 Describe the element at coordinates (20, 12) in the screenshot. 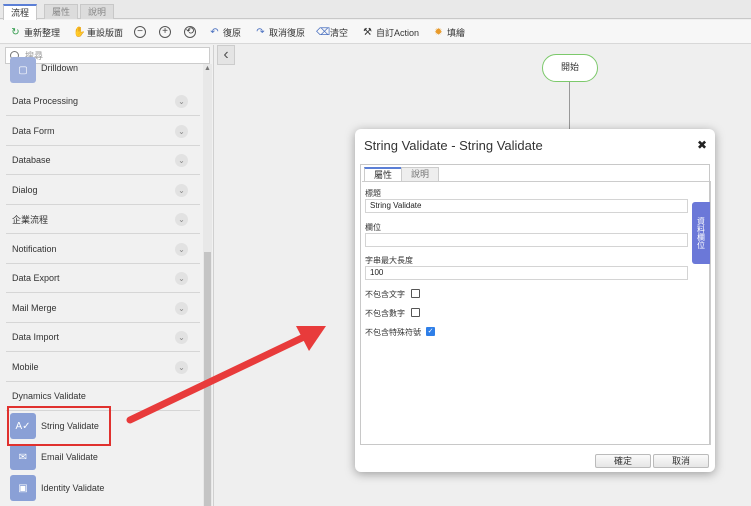

I see `tab-flow: 流程` at that location.